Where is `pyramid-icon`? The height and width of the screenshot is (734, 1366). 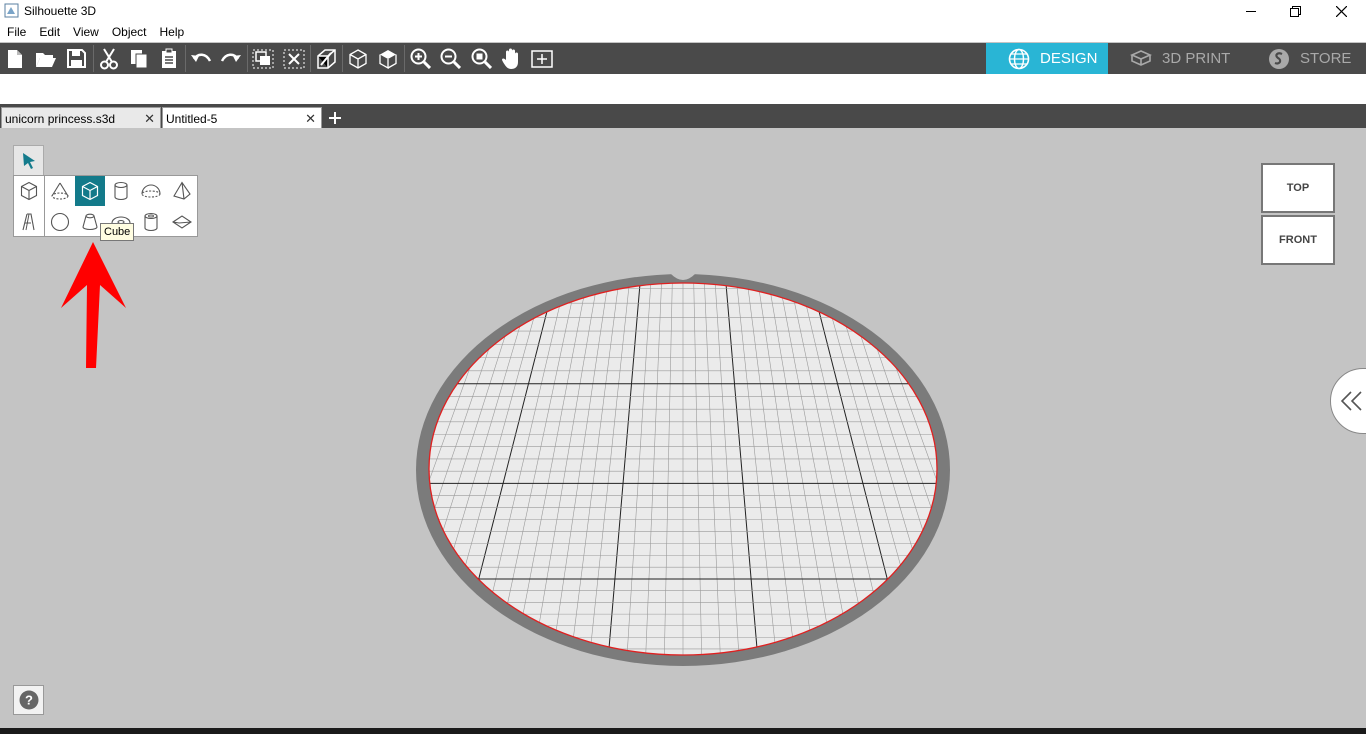
pyramid-icon is located at coordinates (182, 190).